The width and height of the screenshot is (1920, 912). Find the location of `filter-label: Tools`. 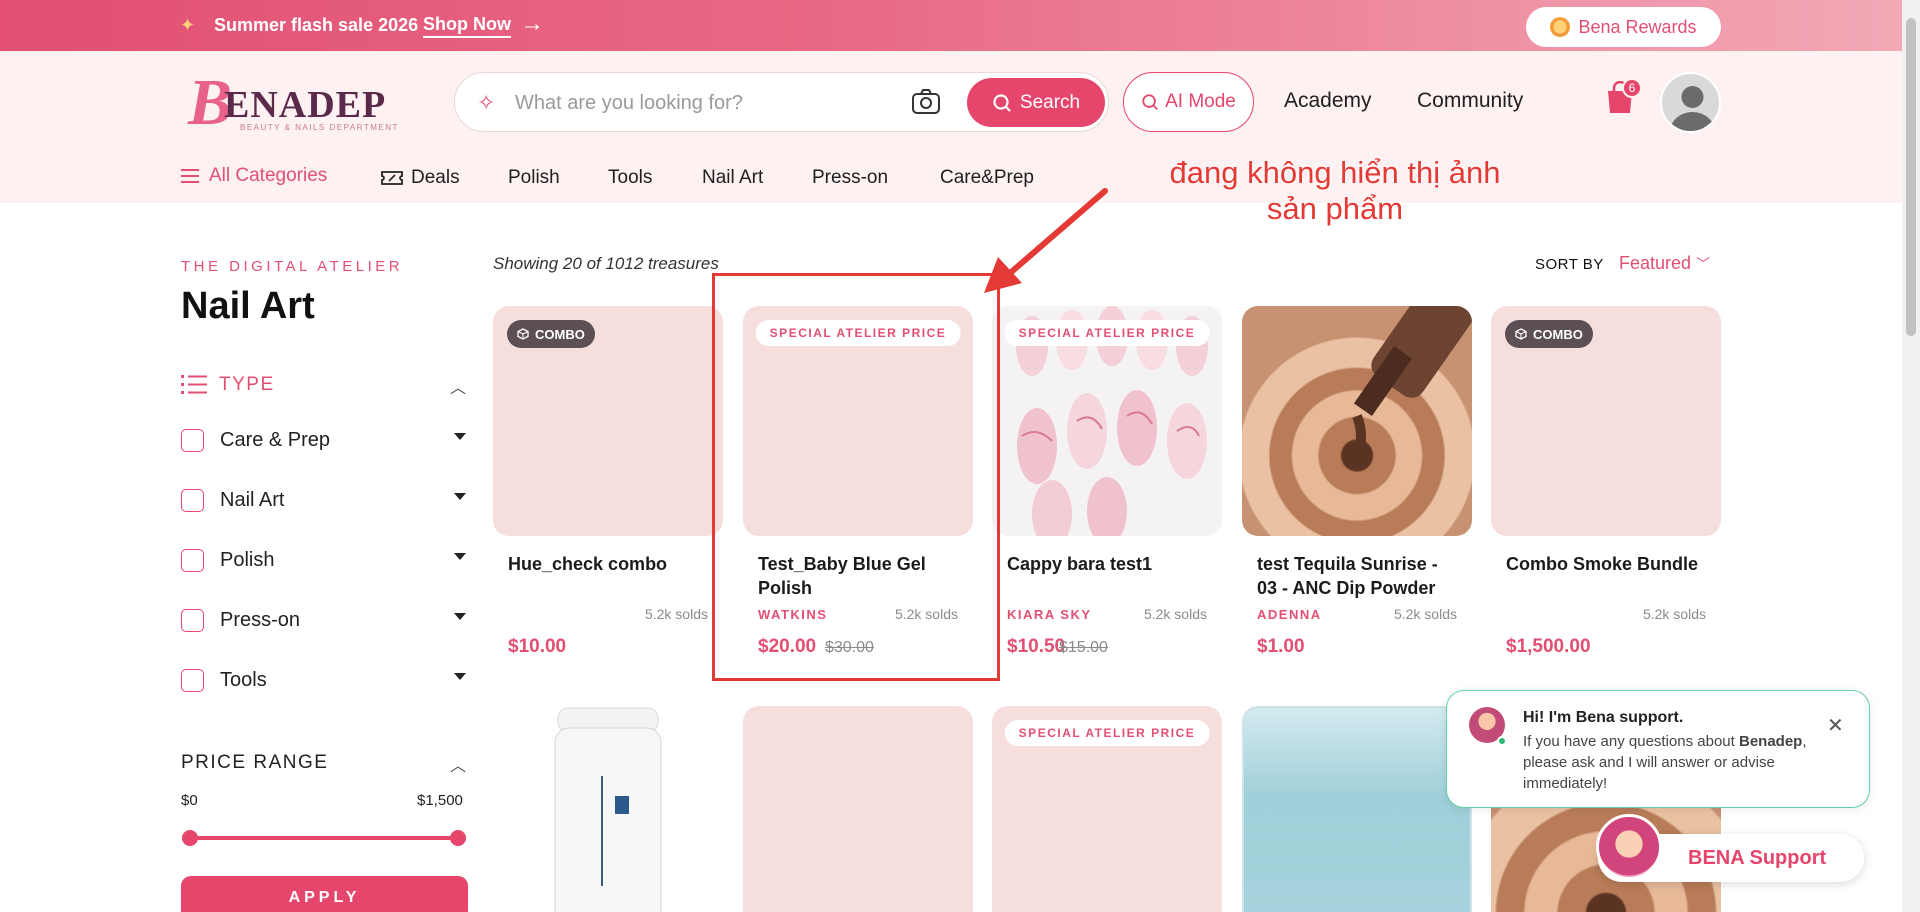

filter-label: Tools is located at coordinates (243, 679).